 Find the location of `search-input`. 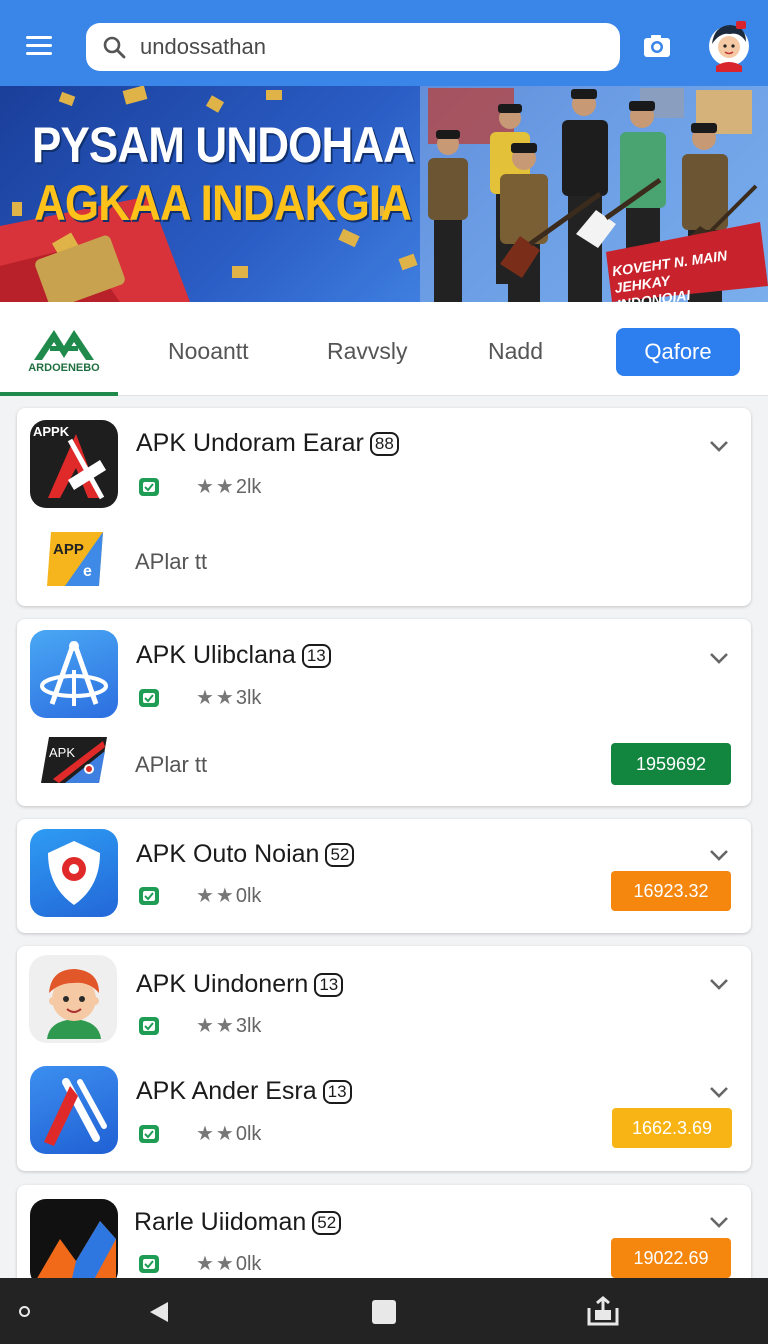

search-input is located at coordinates (370, 47).